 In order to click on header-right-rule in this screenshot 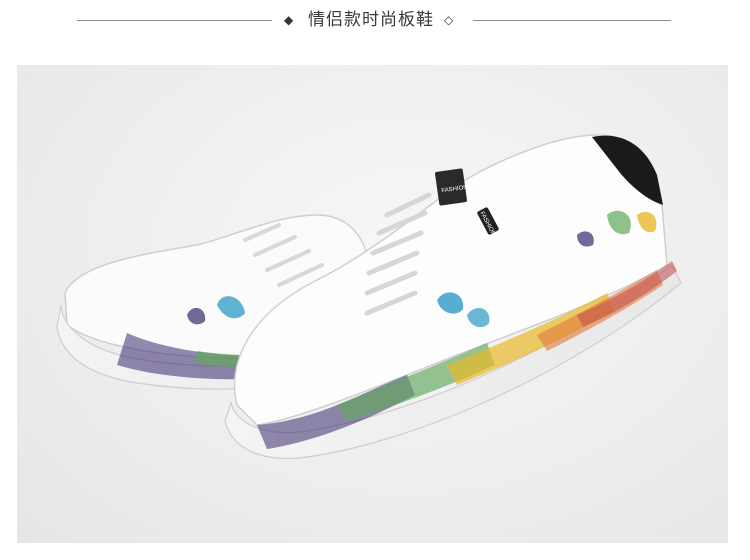, I will do `click(572, 20)`.